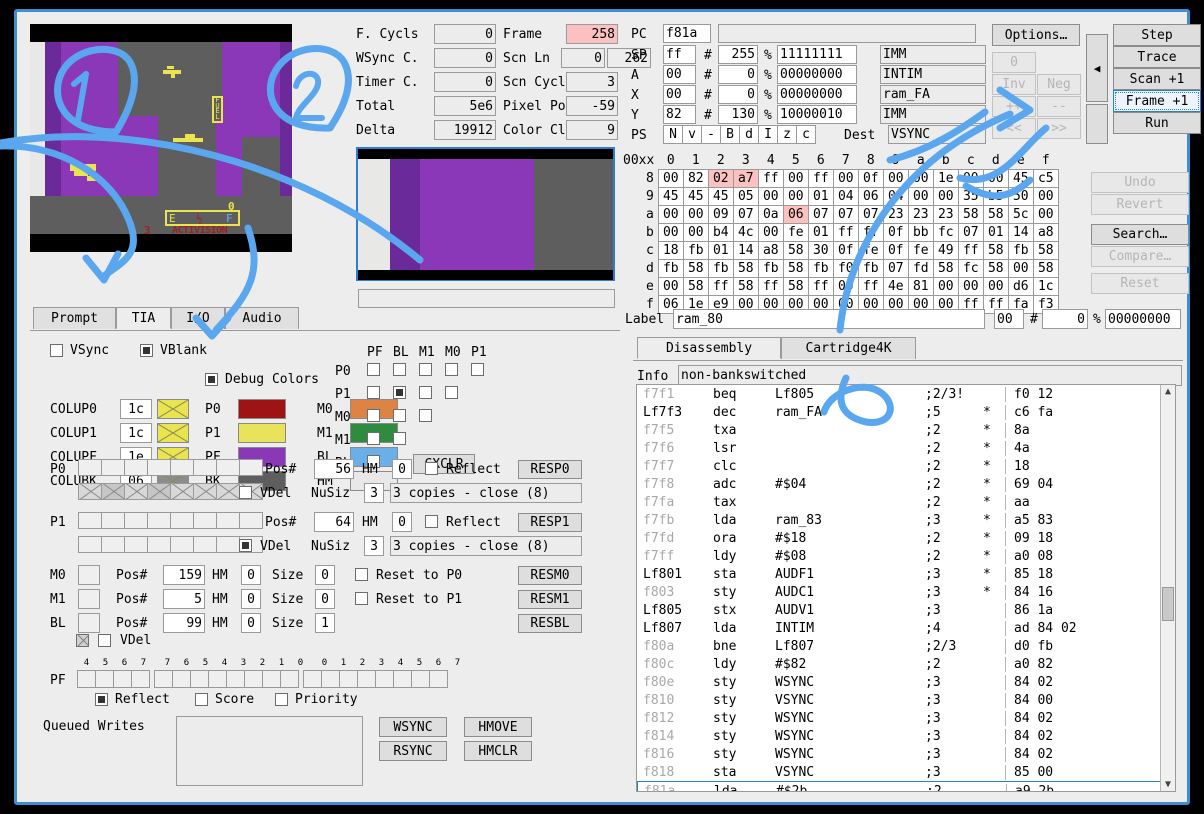 Image resolution: width=1204 pixels, height=814 pixels. What do you see at coordinates (1097, 124) in the screenshot?
I see `collapse-arrow-button-lower` at bounding box center [1097, 124].